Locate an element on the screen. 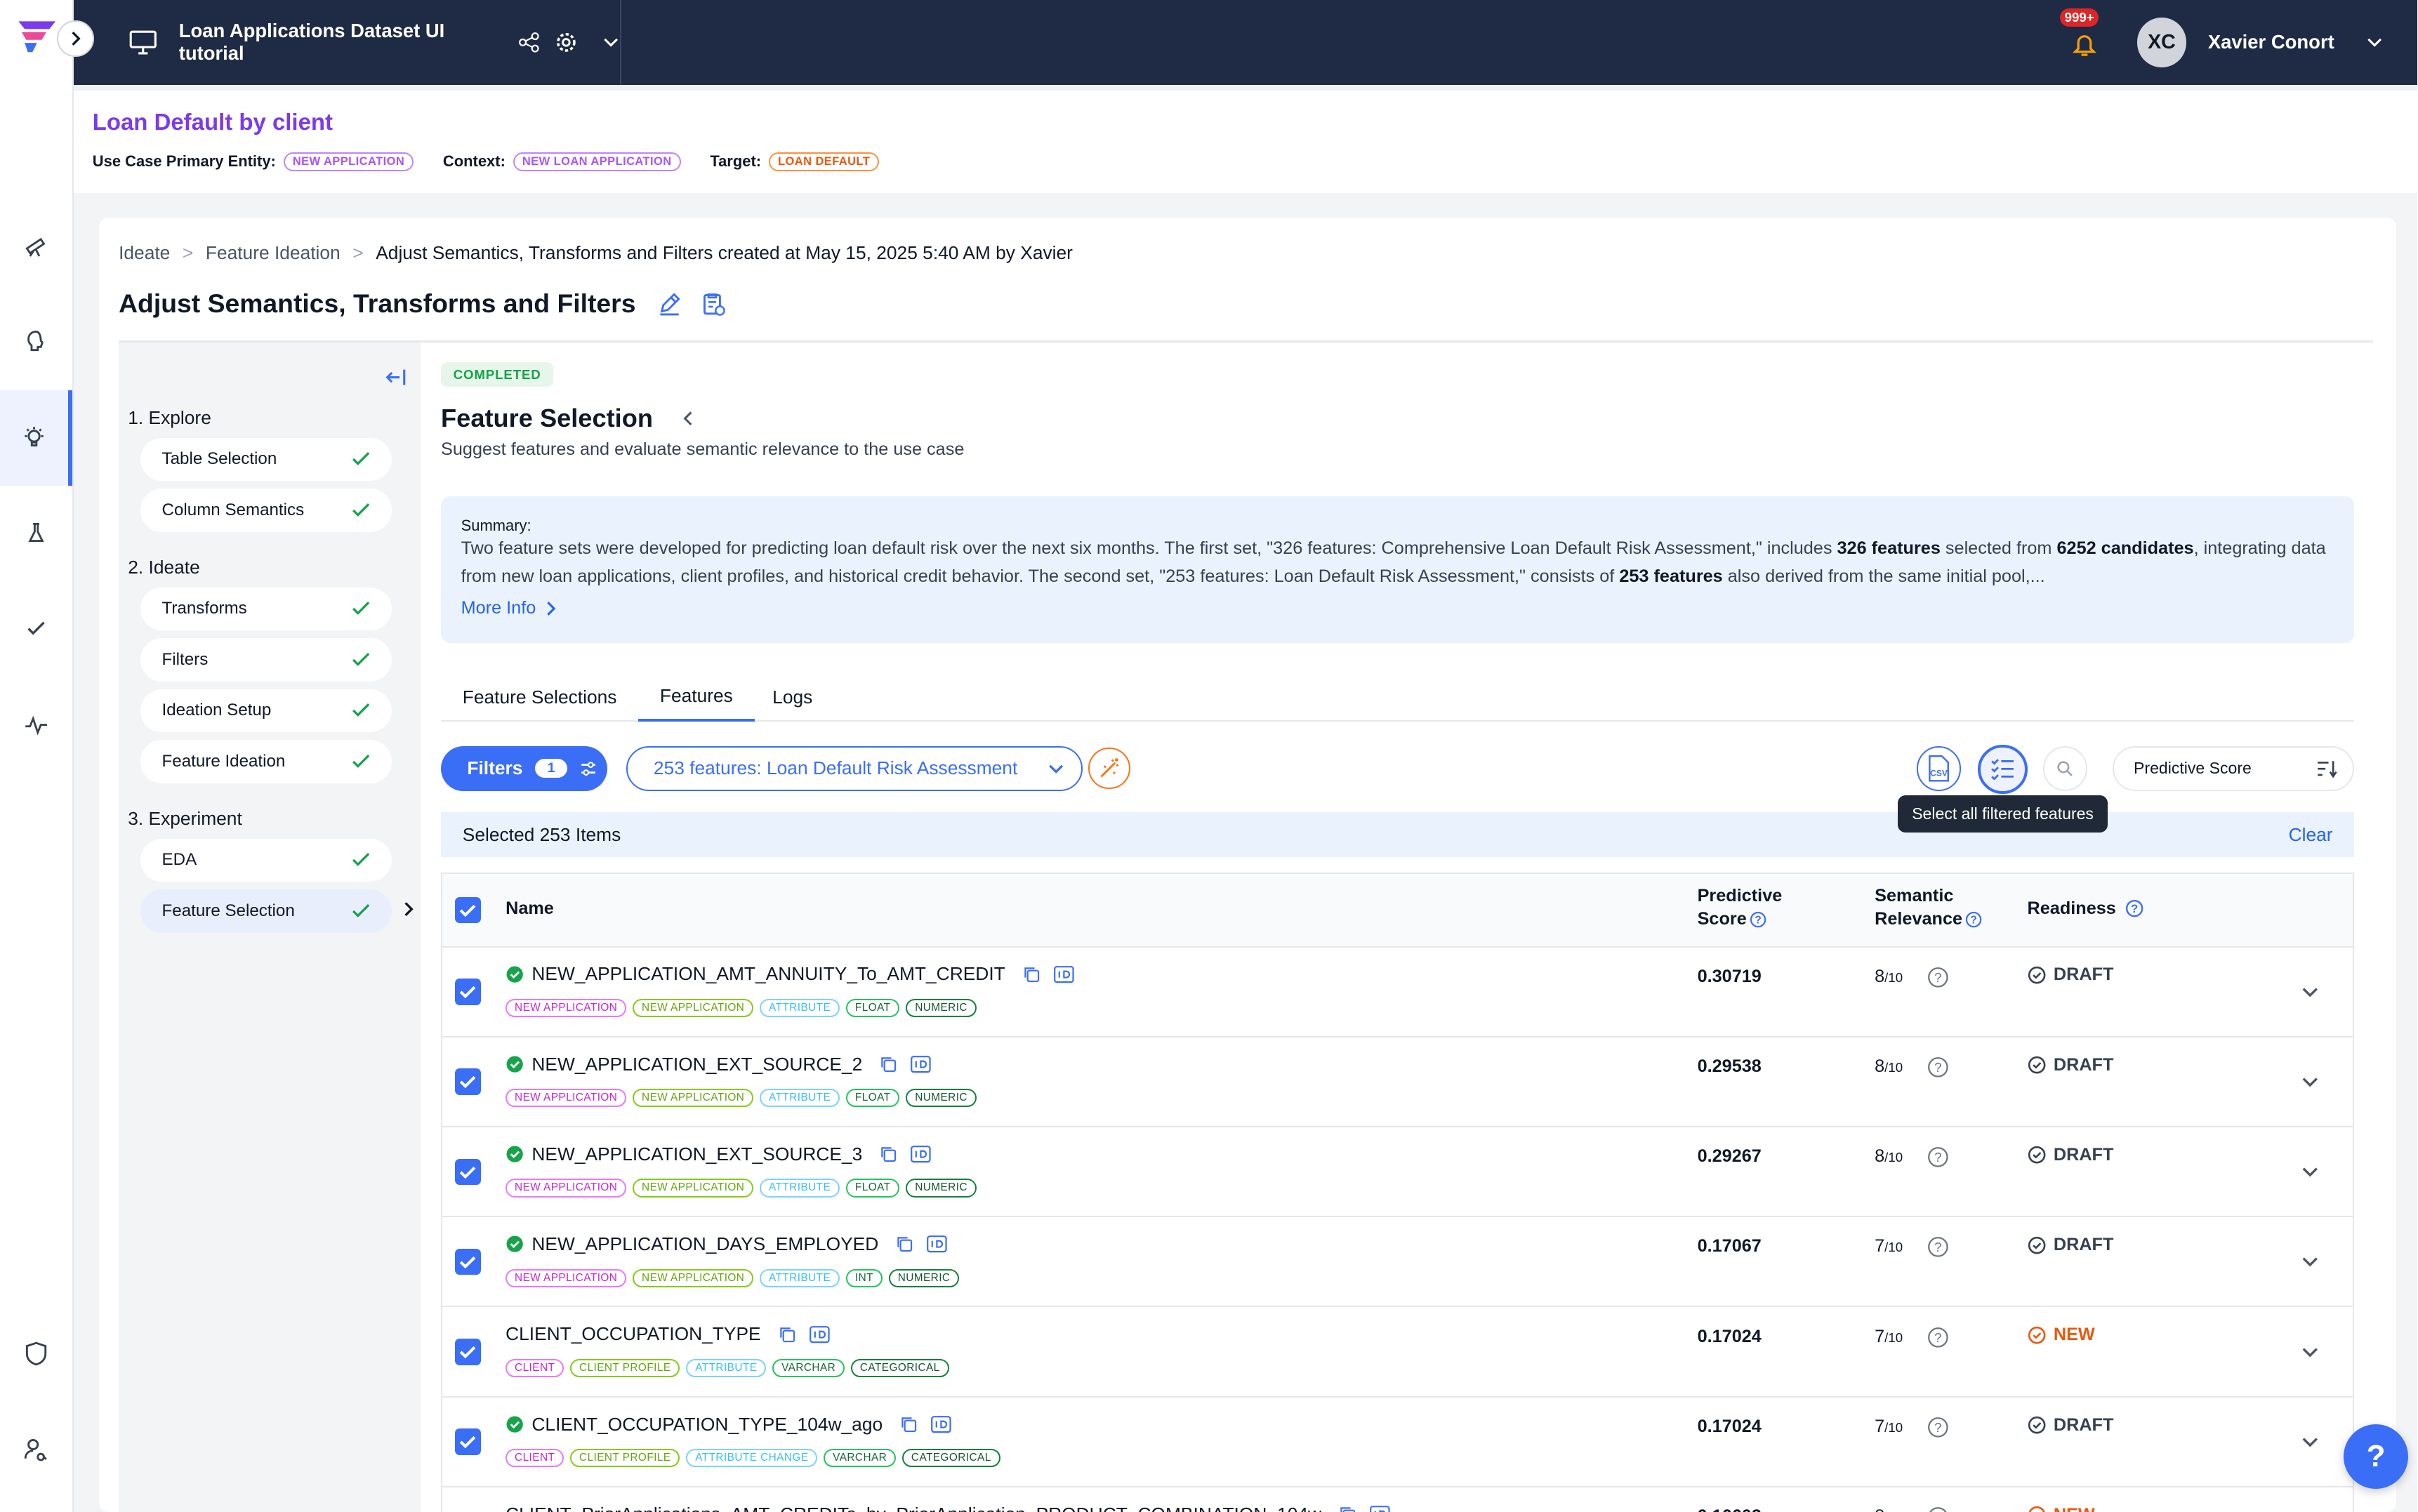 The height and width of the screenshot is (1512, 2418). tab-features: Features is located at coordinates (696, 698).